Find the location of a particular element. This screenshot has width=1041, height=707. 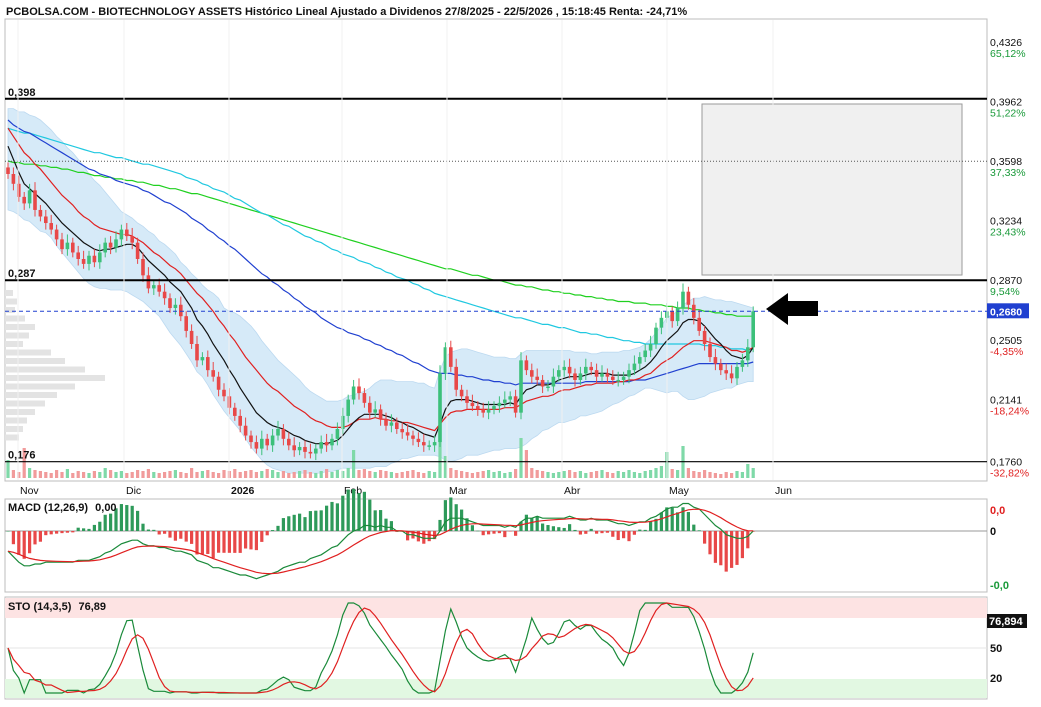

sto-tick-20: 20 is located at coordinates (996, 679).